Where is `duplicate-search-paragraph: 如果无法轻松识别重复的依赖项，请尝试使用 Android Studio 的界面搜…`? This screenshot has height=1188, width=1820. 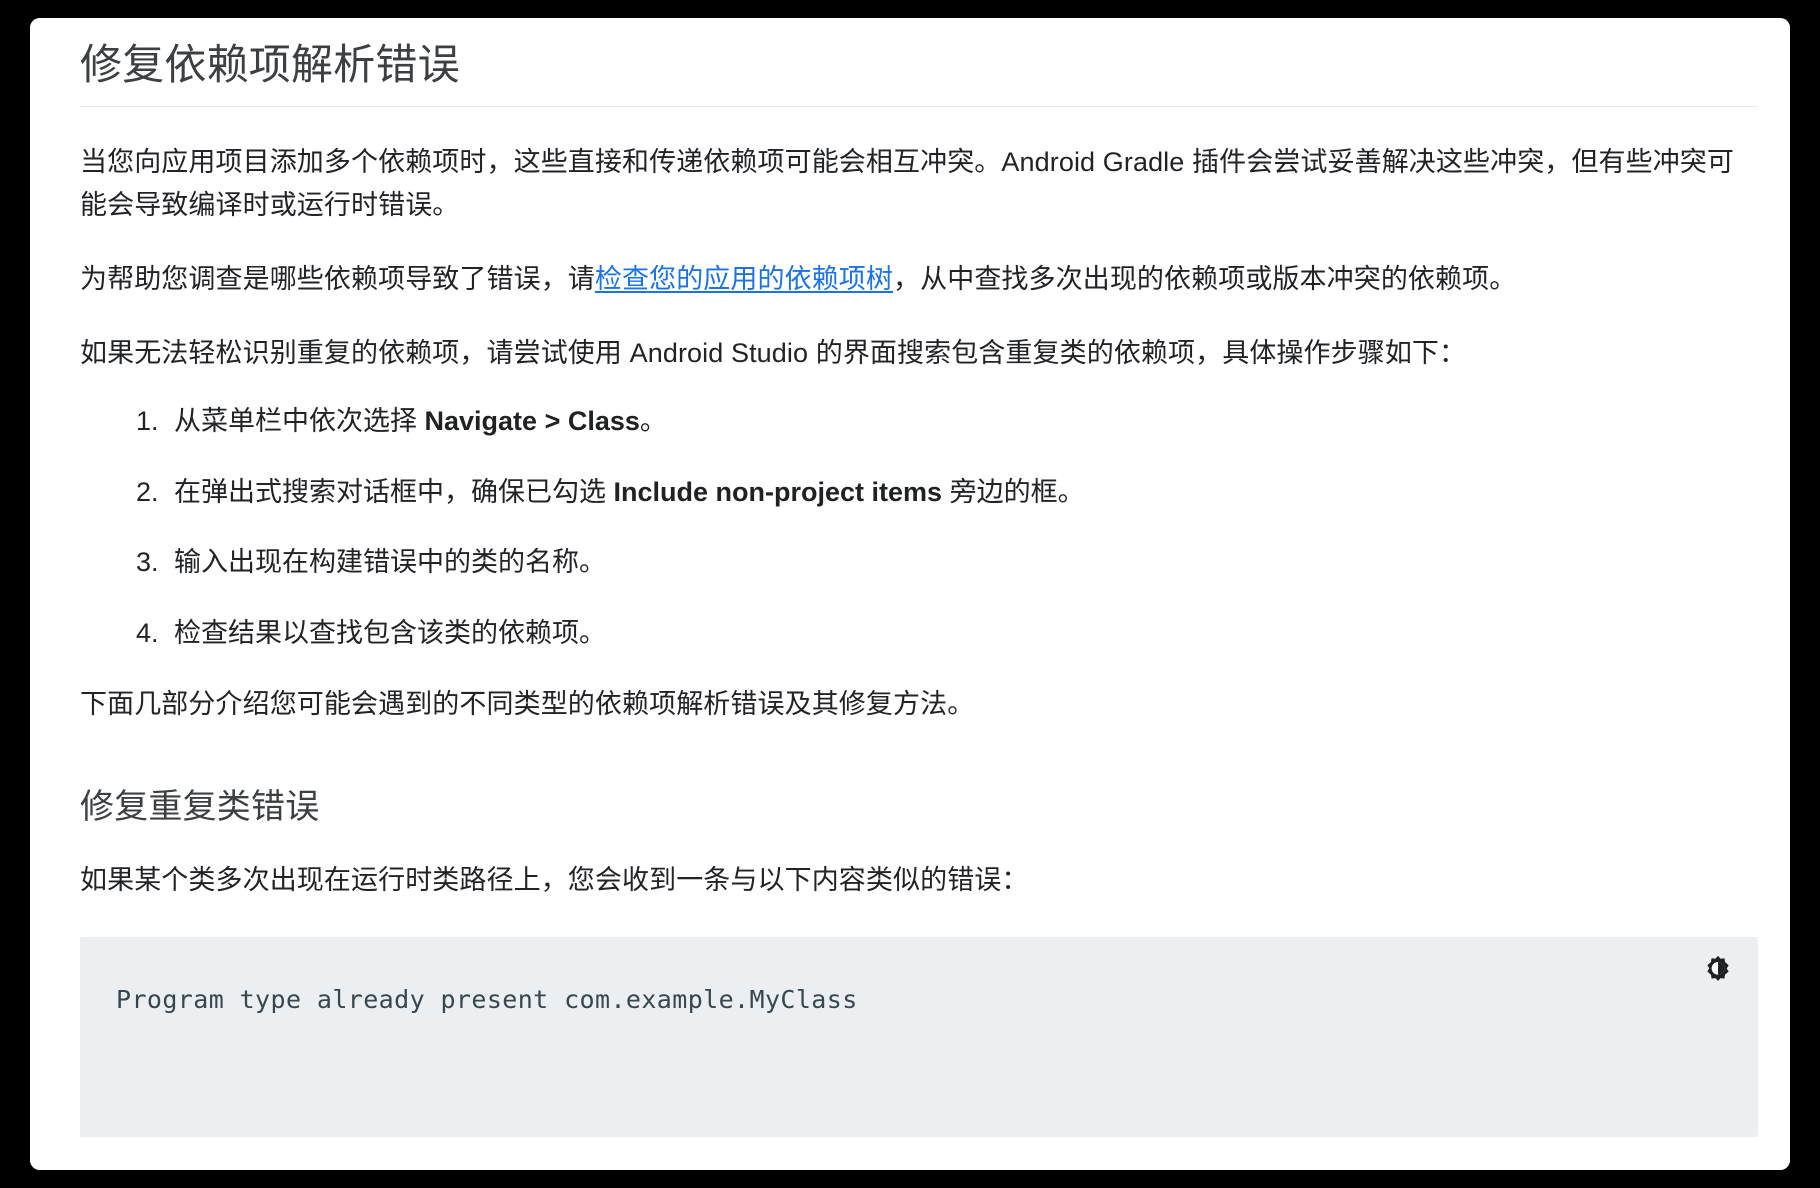
duplicate-search-paragraph: 如果无法轻松识别重复的依赖项，请尝试使用 Android Studio 的界面搜… is located at coordinates (773, 352).